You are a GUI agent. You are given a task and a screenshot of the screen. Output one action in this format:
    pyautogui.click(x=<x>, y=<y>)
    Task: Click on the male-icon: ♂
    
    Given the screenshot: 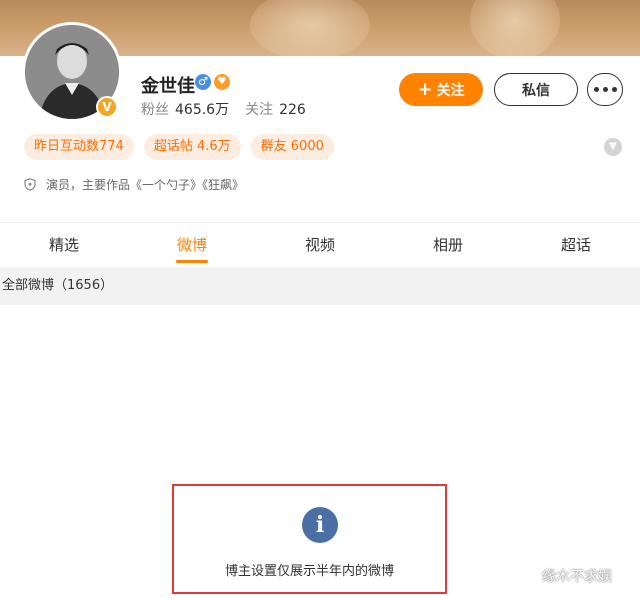 What is the action you would take?
    pyautogui.click(x=203, y=82)
    